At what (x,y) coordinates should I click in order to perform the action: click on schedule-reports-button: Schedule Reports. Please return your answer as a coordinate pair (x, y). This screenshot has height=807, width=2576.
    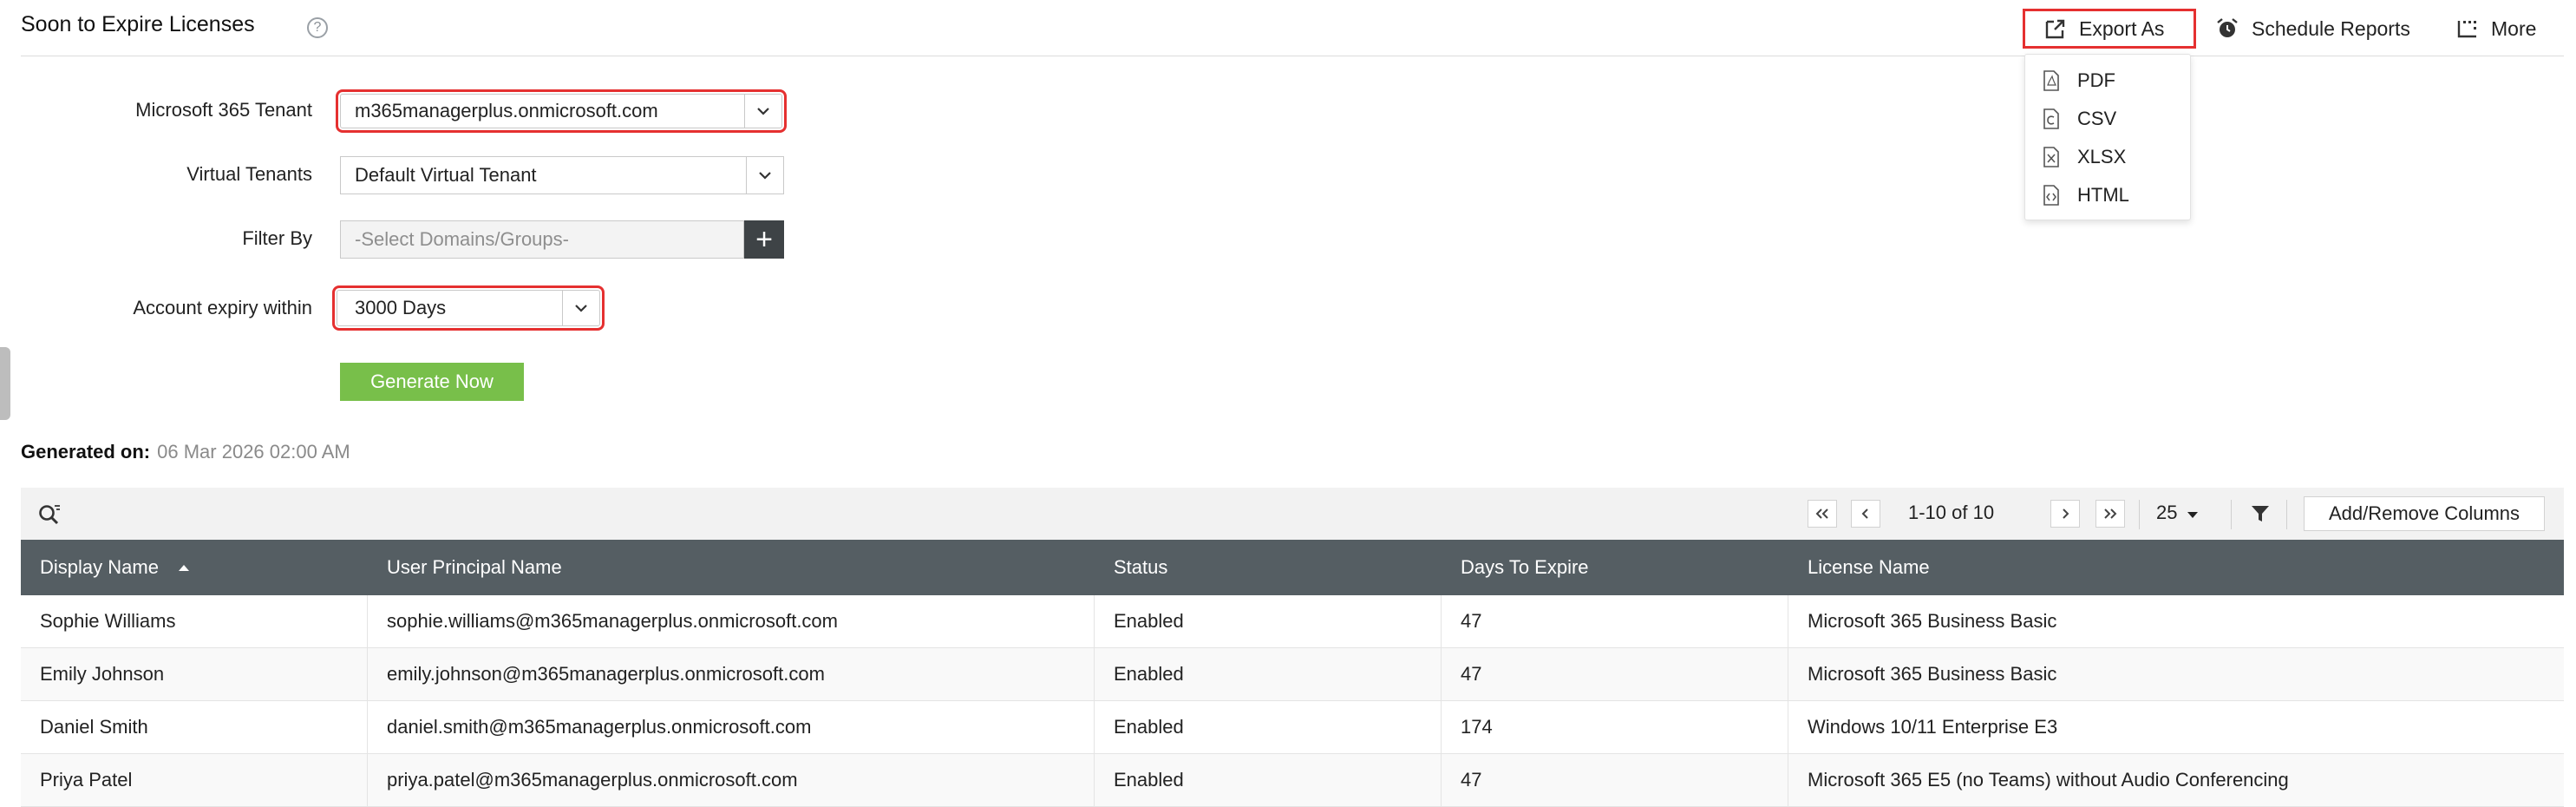
    Looking at the image, I should click on (2320, 29).